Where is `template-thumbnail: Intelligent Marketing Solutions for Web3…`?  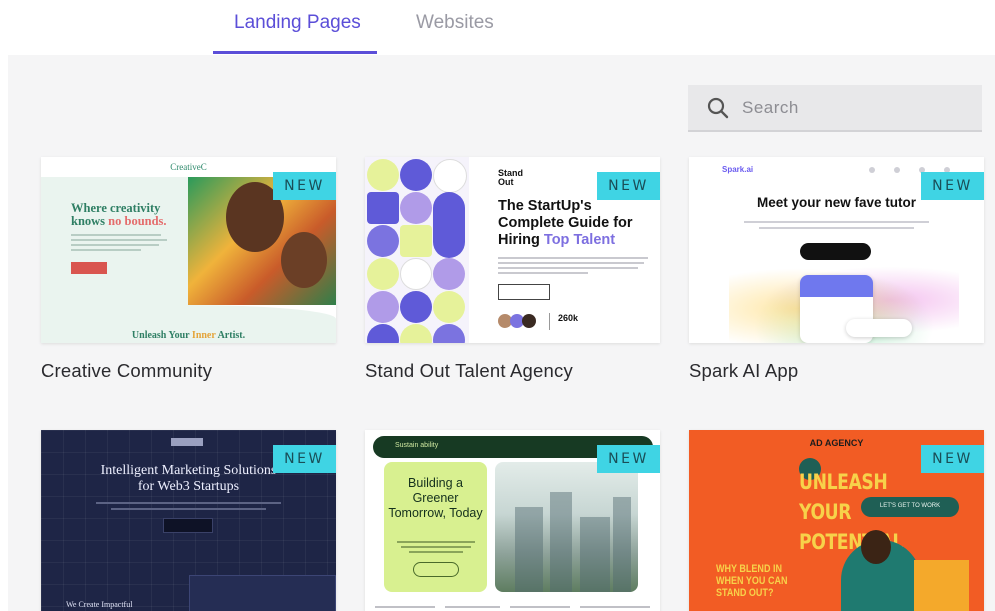
template-thumbnail: Intelligent Marketing Solutions for Web3… is located at coordinates (188, 520).